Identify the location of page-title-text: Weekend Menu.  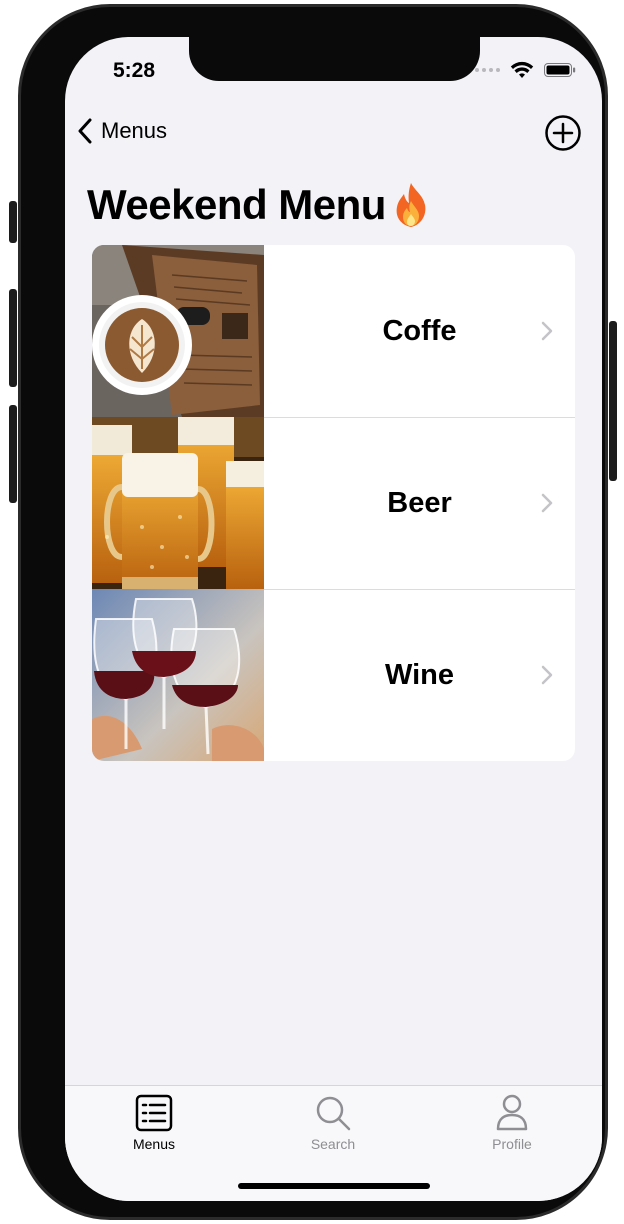
(236, 204).